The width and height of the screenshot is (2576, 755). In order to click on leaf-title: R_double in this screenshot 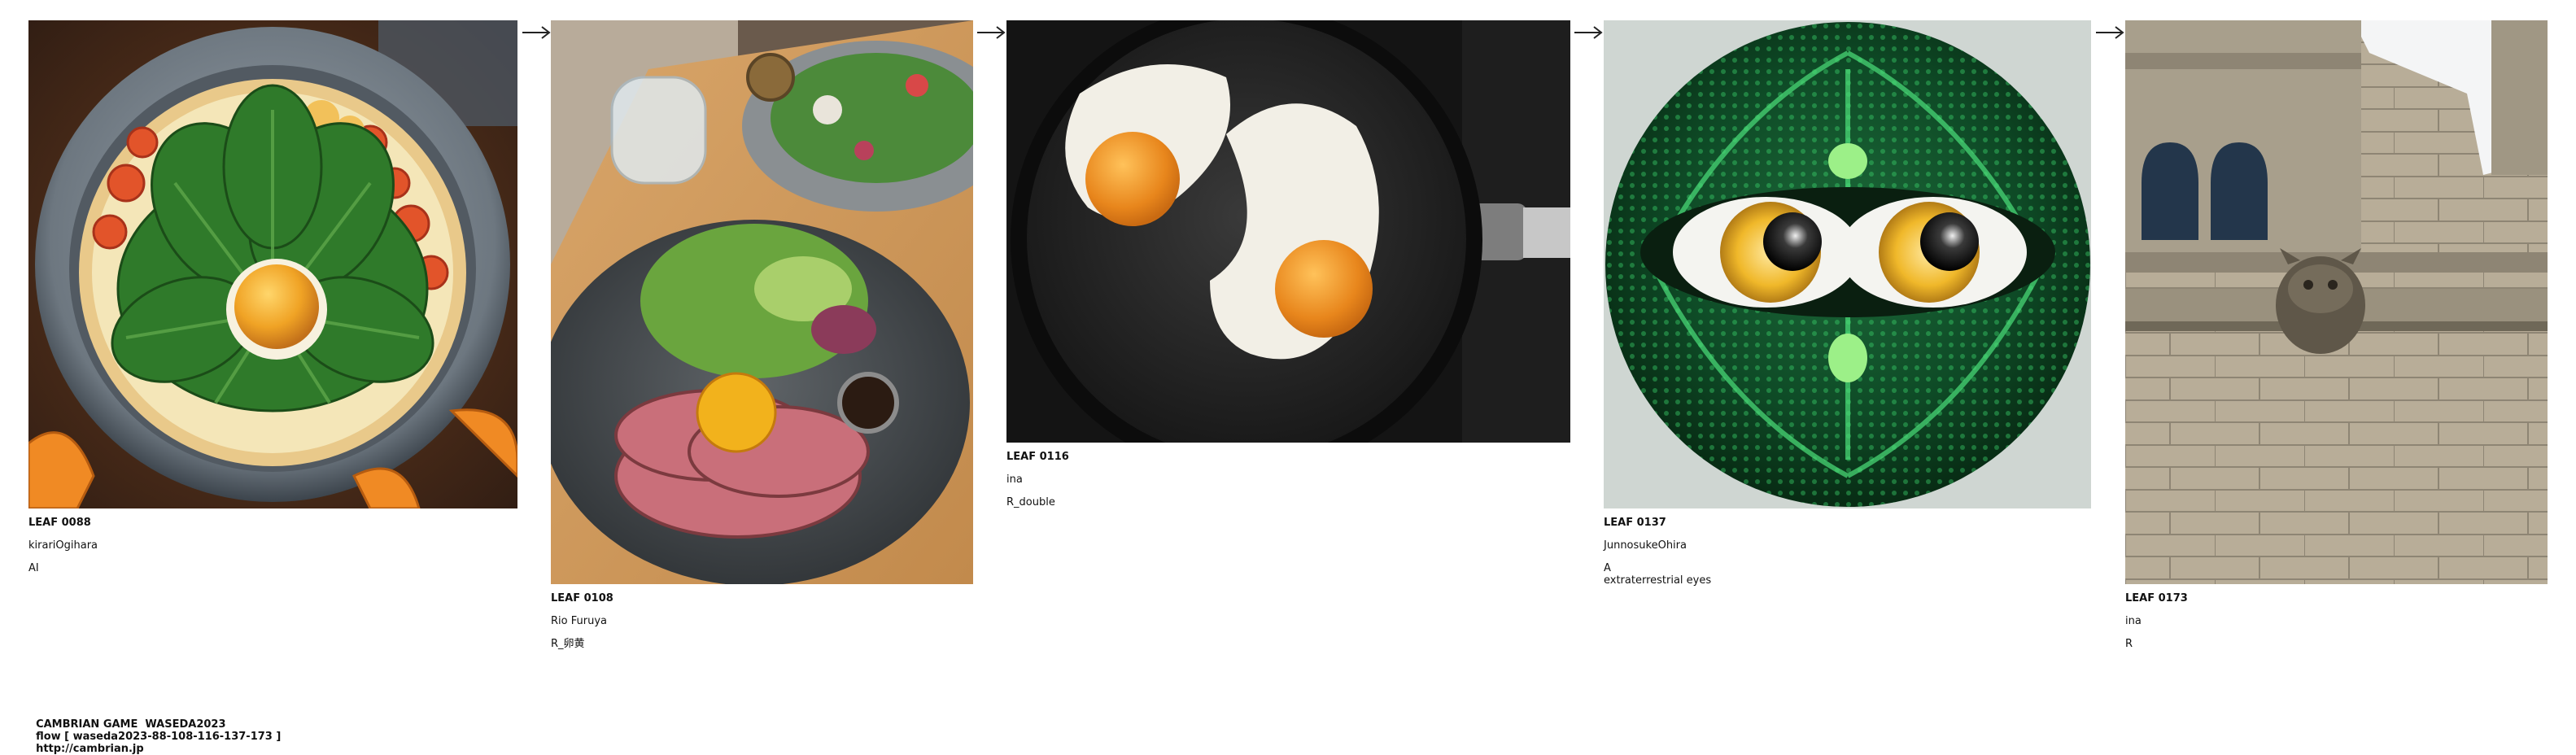, I will do `click(1030, 502)`.